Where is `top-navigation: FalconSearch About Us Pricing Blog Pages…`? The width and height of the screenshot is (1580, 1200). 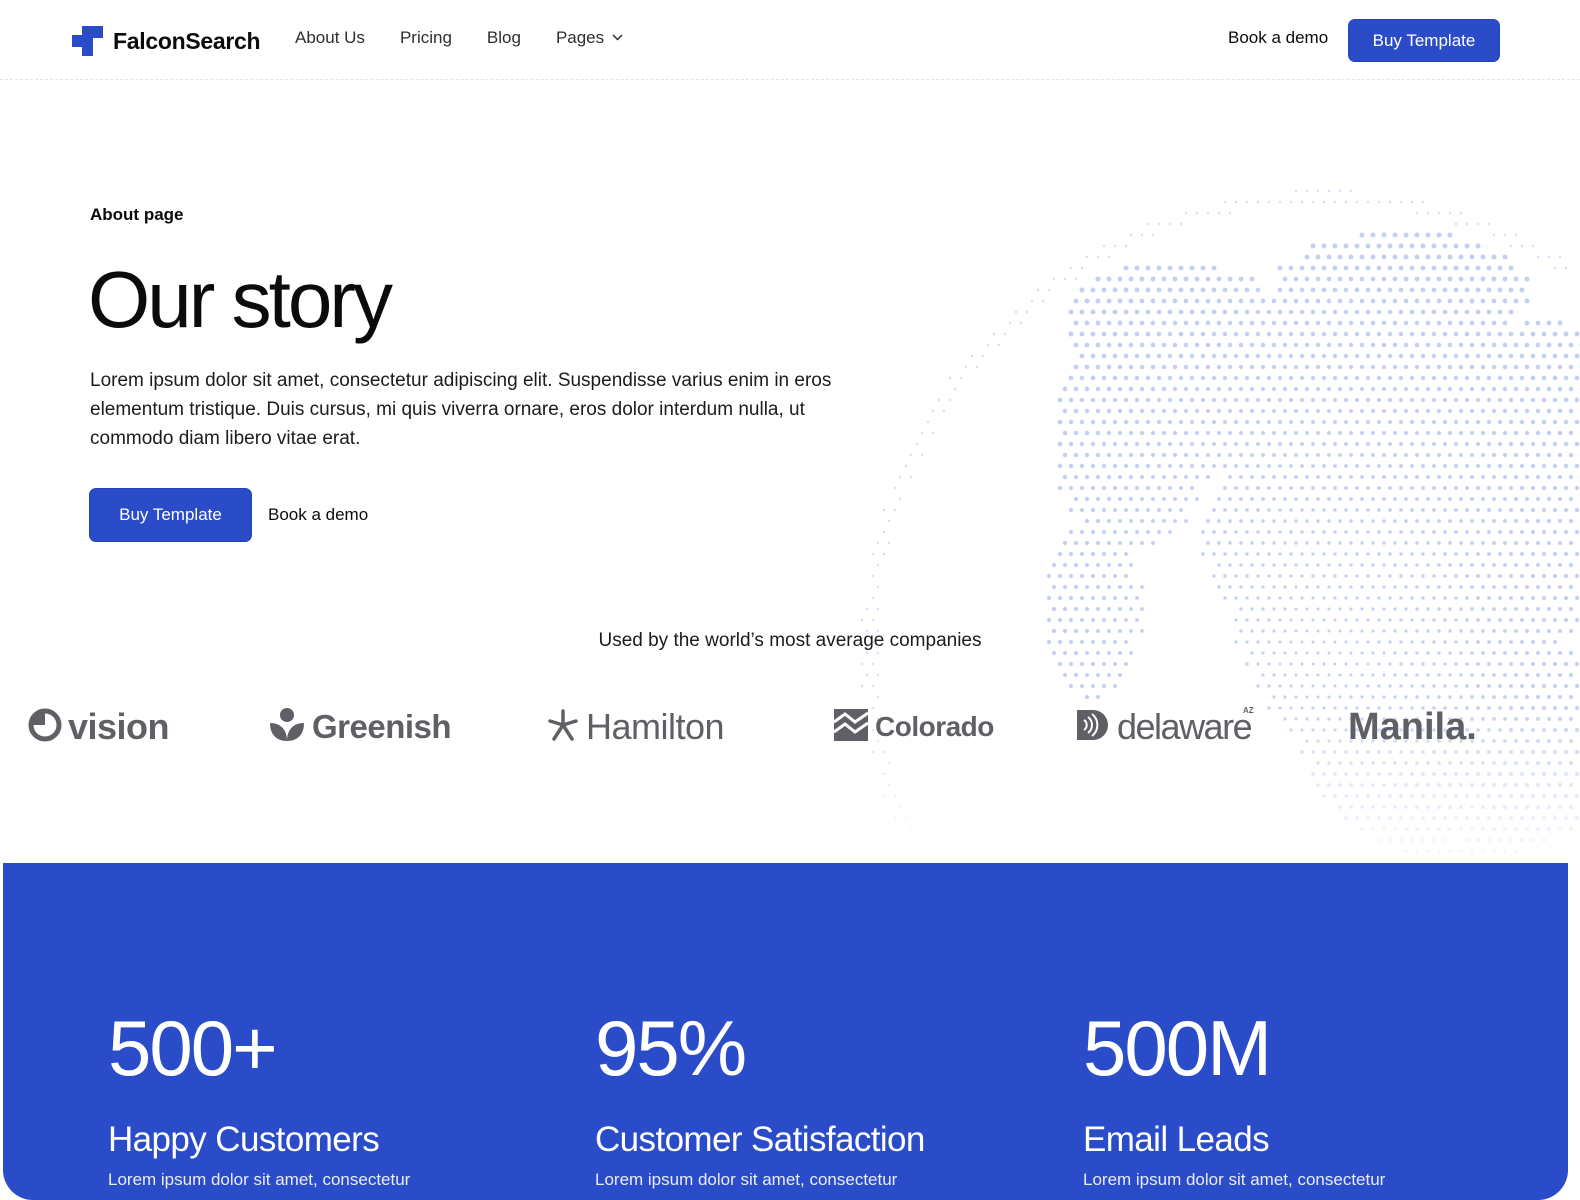 top-navigation: FalconSearch About Us Pricing Blog Pages… is located at coordinates (790, 40).